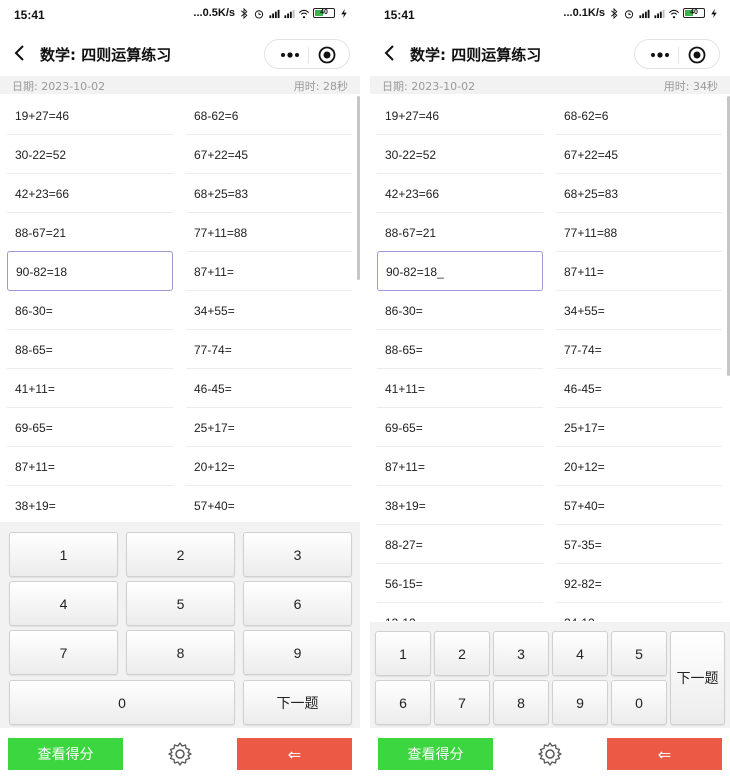  I want to click on question-cell: 56-15=, so click(460, 583).